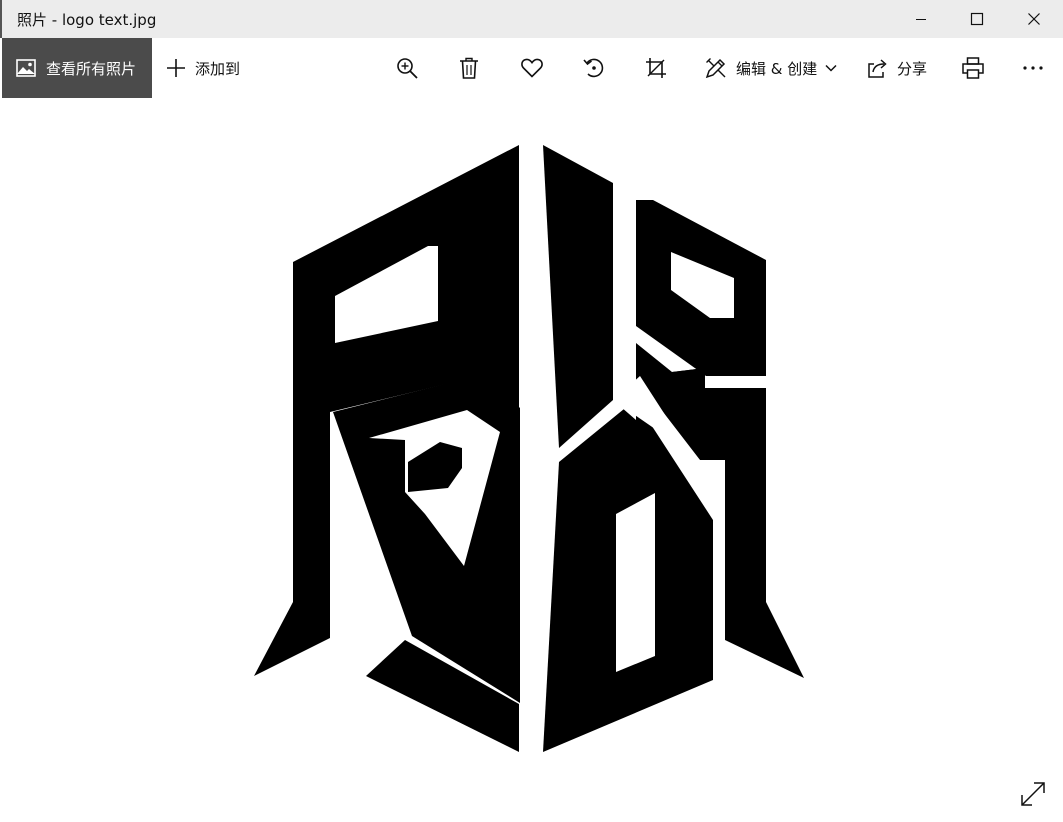  I want to click on minimize-icon, so click(921, 19).